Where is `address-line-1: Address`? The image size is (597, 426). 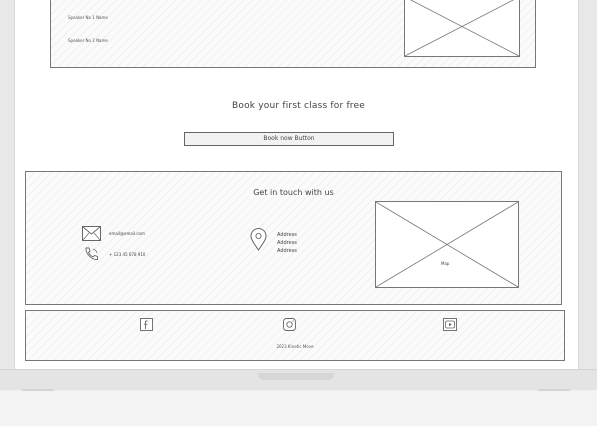
address-line-1: Address is located at coordinates (287, 235).